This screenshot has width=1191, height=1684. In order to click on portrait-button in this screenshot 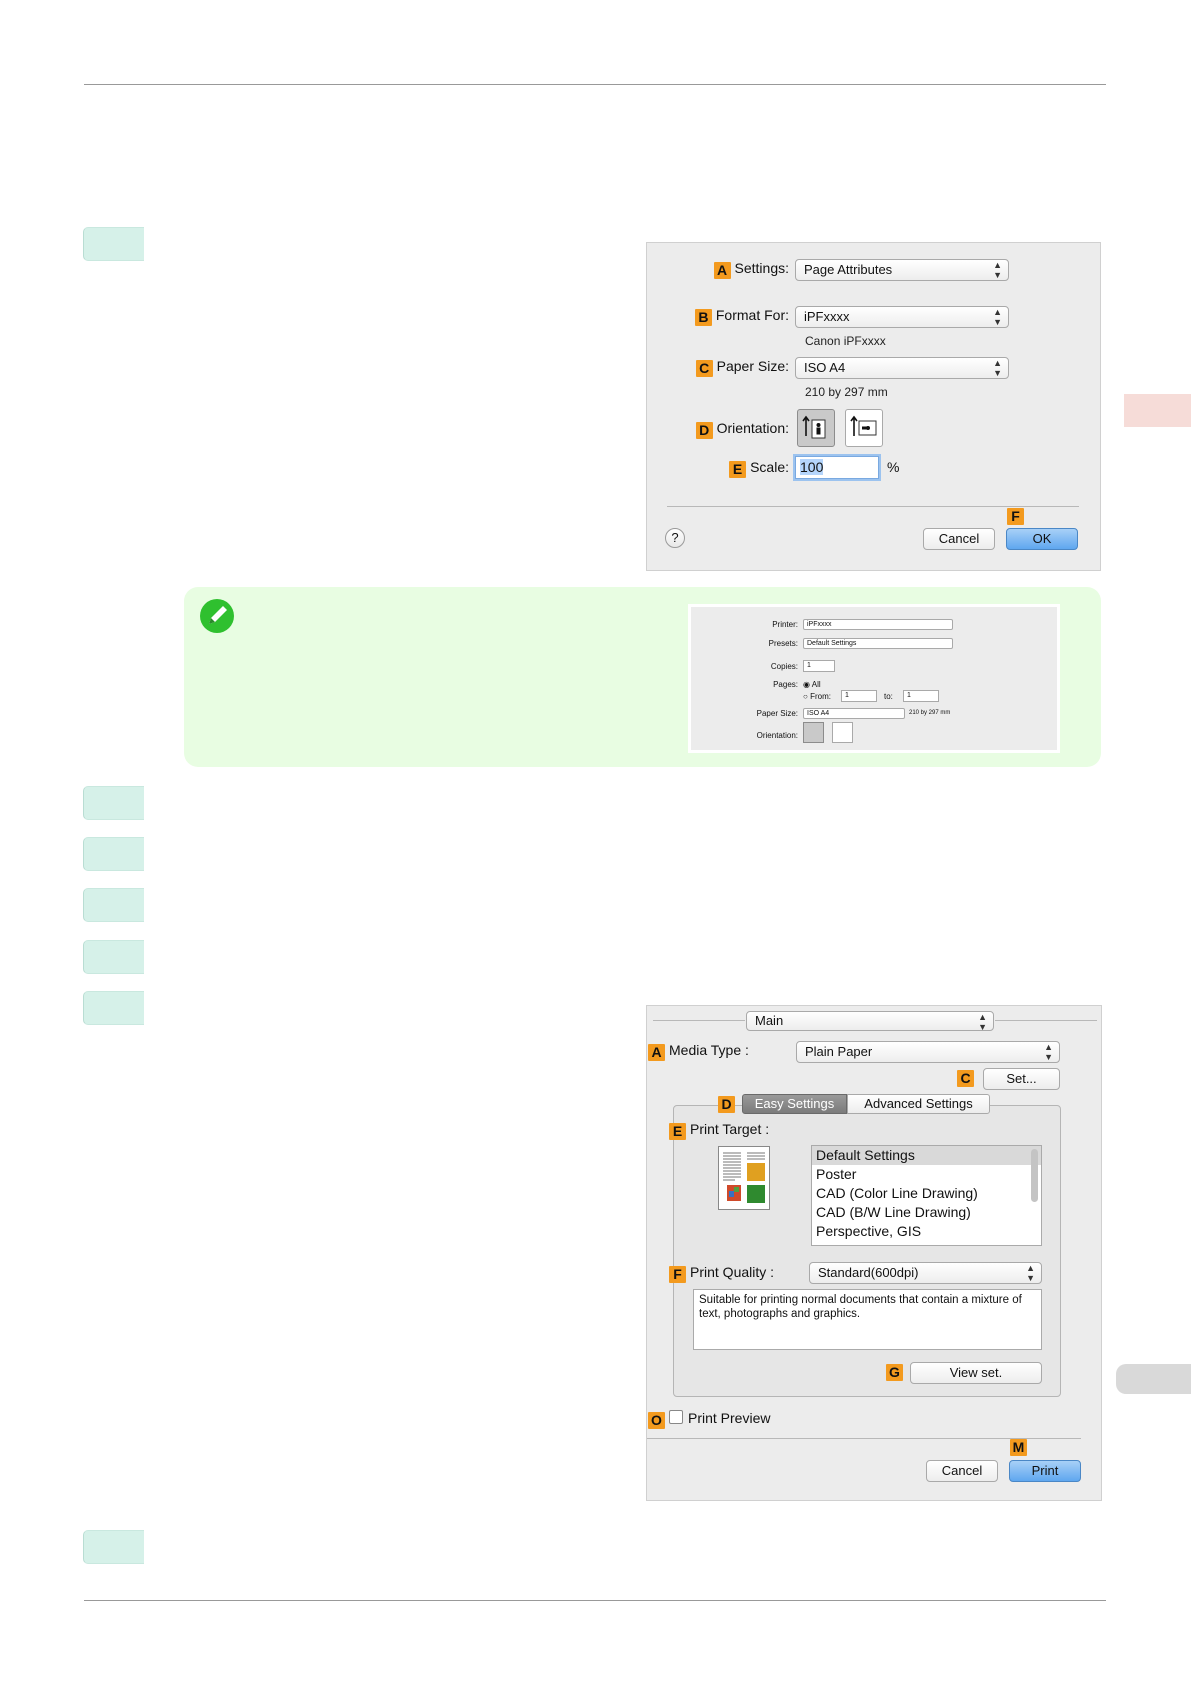, I will do `click(816, 428)`.